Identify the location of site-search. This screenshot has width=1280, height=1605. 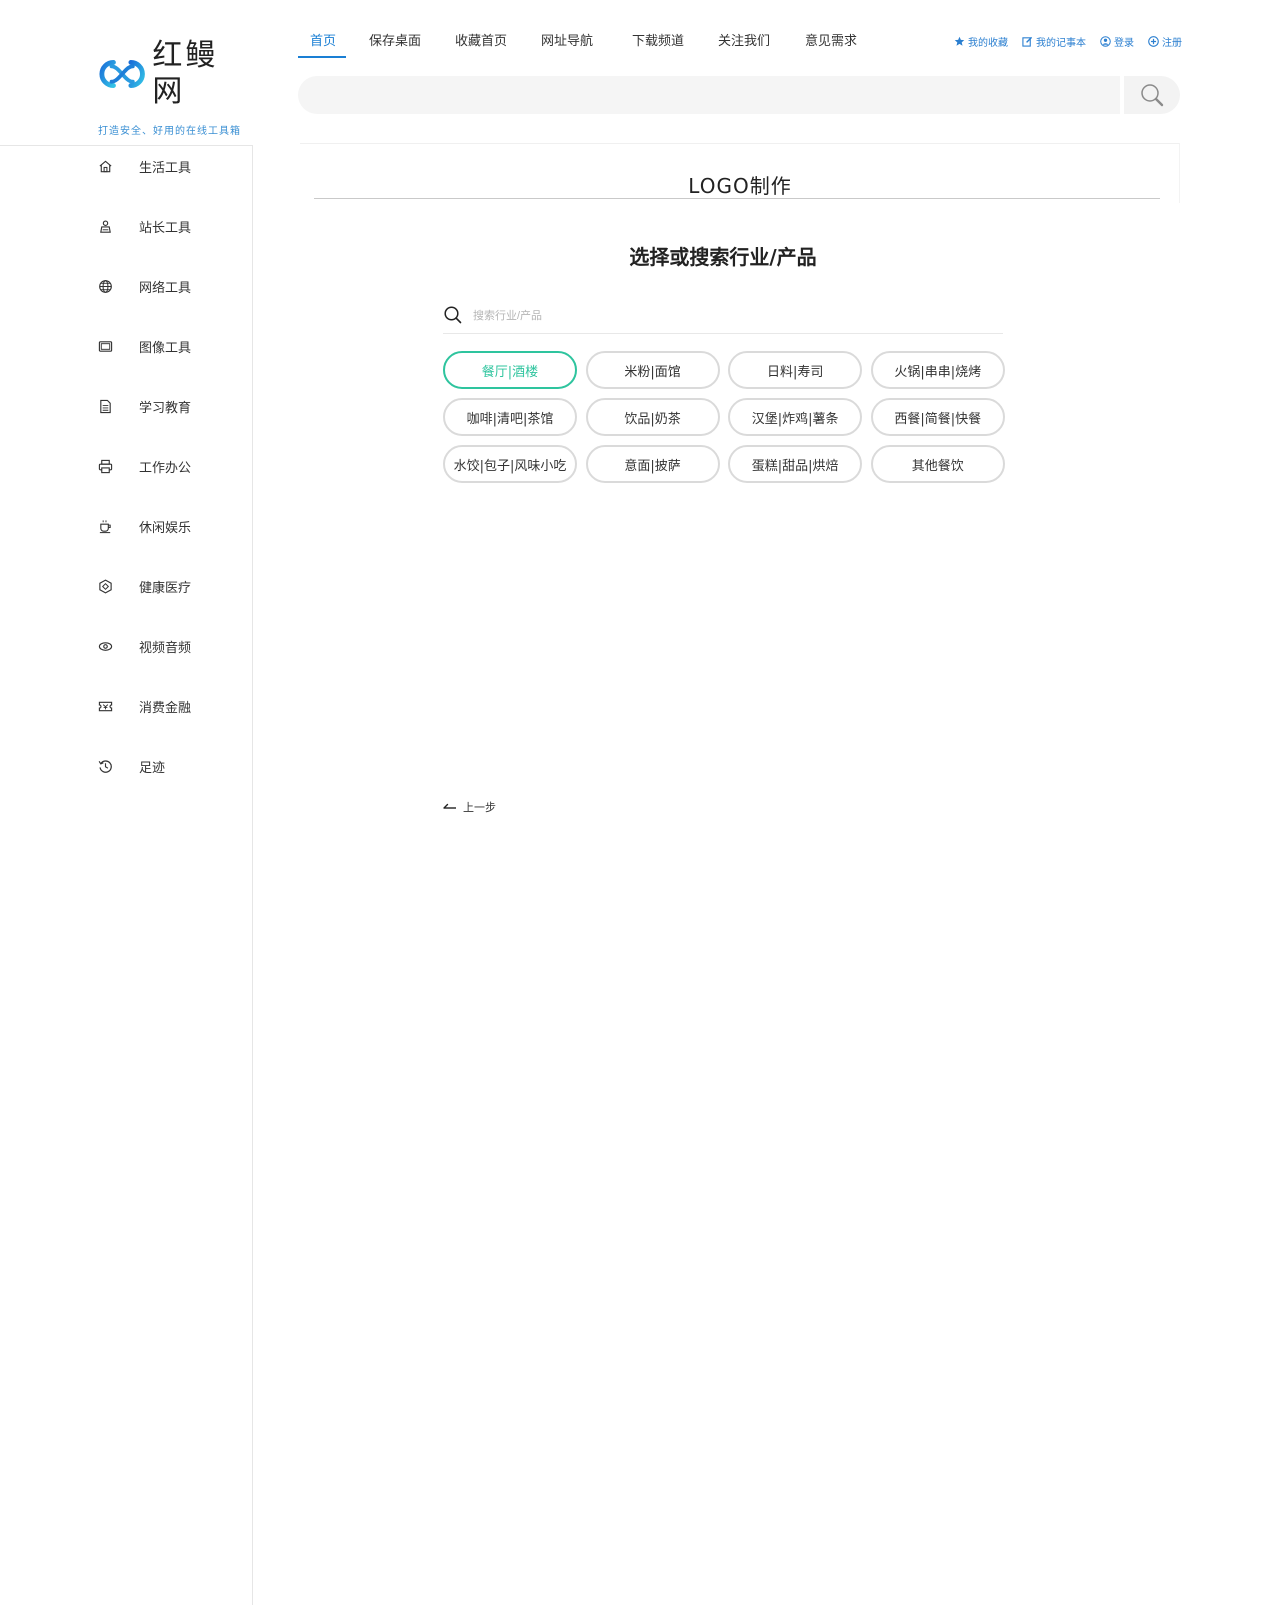
(739, 95).